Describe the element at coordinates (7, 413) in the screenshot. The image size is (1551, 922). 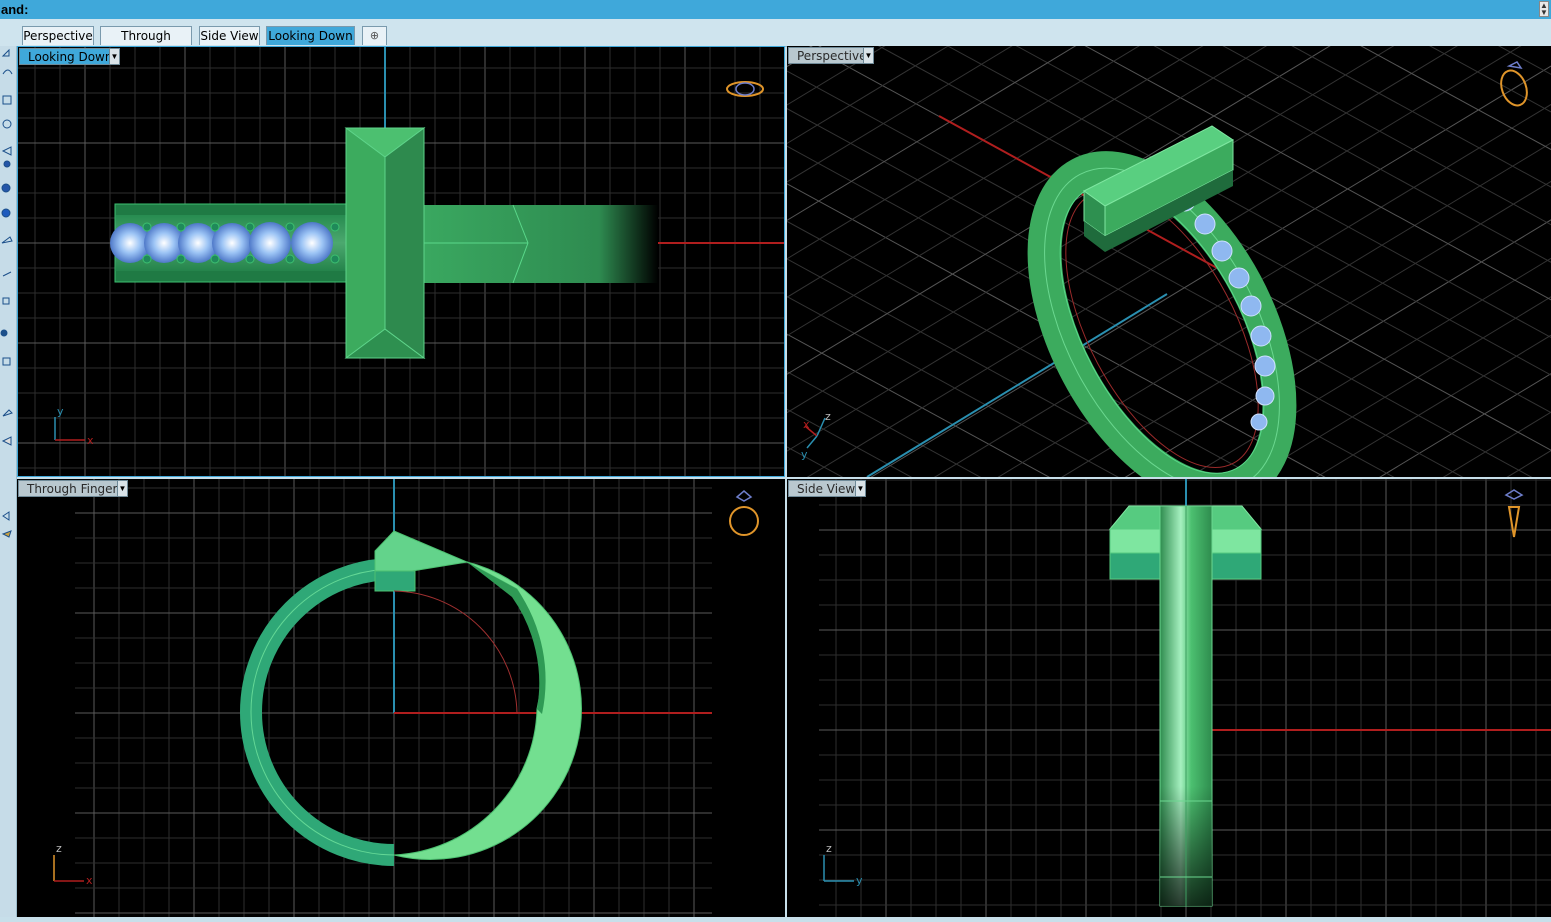
I see `tool-edit-icon` at that location.